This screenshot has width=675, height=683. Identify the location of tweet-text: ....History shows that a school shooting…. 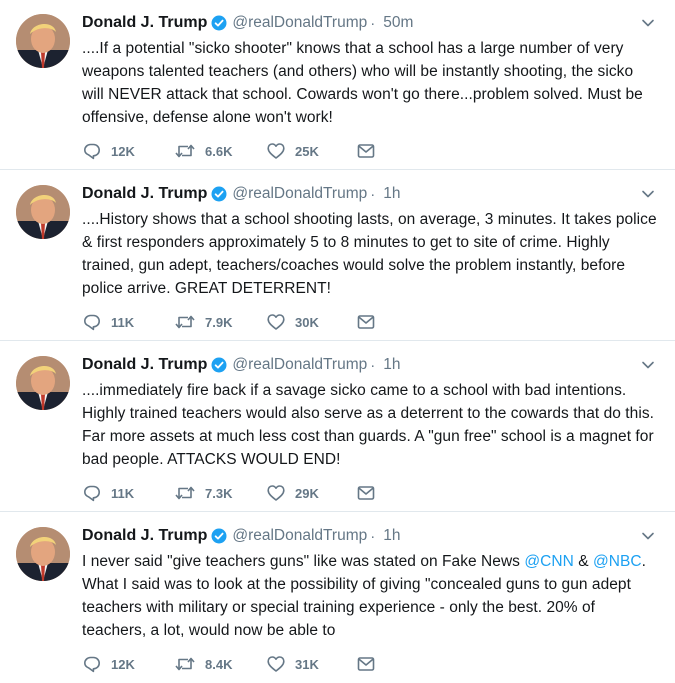
(369, 254).